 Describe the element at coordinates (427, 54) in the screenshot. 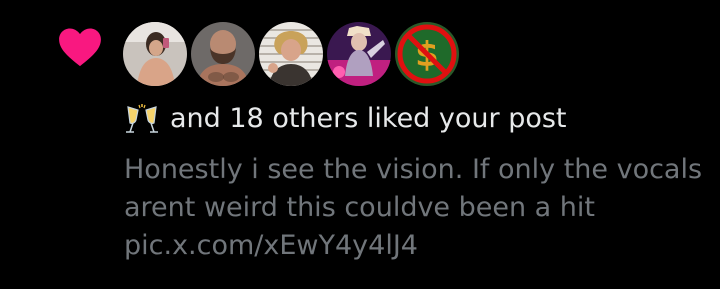

I see `avatar: $` at that location.